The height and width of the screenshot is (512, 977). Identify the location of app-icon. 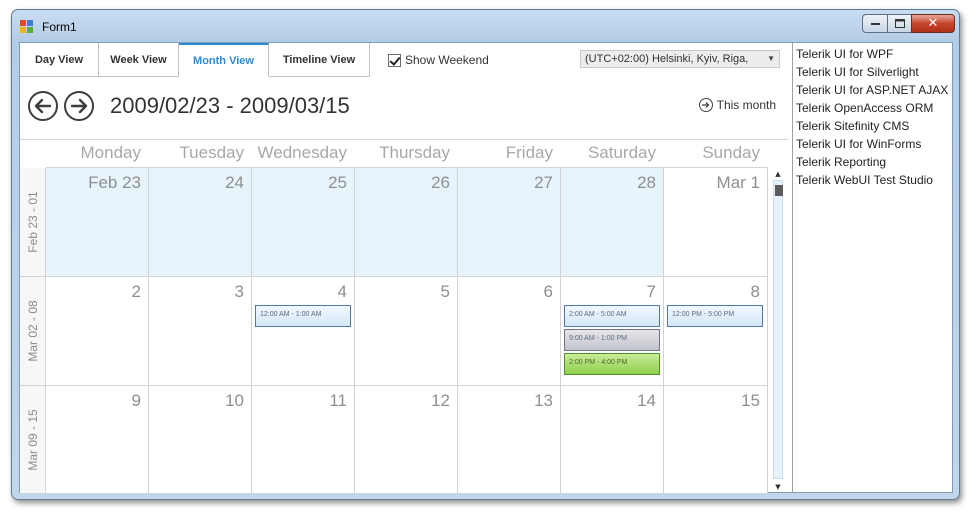
(27, 27).